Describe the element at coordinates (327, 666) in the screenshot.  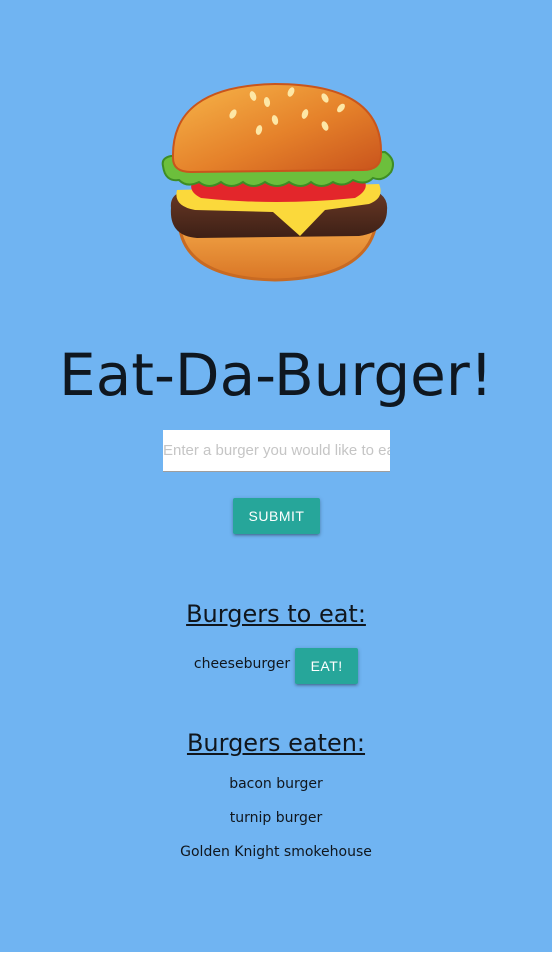
I see `eat-button: EAT!` at that location.